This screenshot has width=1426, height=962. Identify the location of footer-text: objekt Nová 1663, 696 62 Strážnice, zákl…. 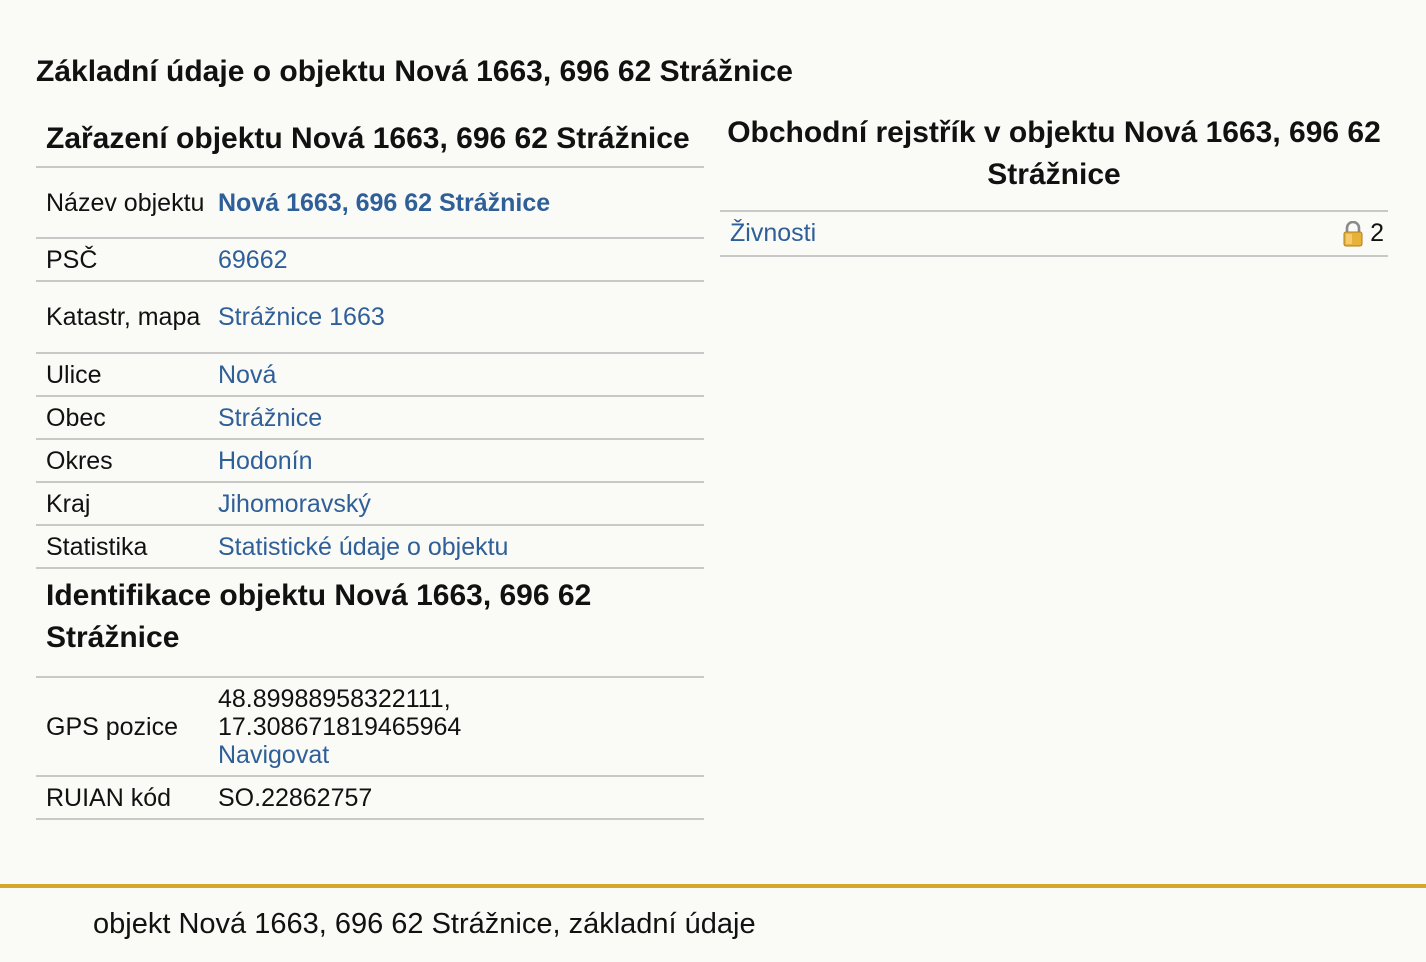
(424, 924).